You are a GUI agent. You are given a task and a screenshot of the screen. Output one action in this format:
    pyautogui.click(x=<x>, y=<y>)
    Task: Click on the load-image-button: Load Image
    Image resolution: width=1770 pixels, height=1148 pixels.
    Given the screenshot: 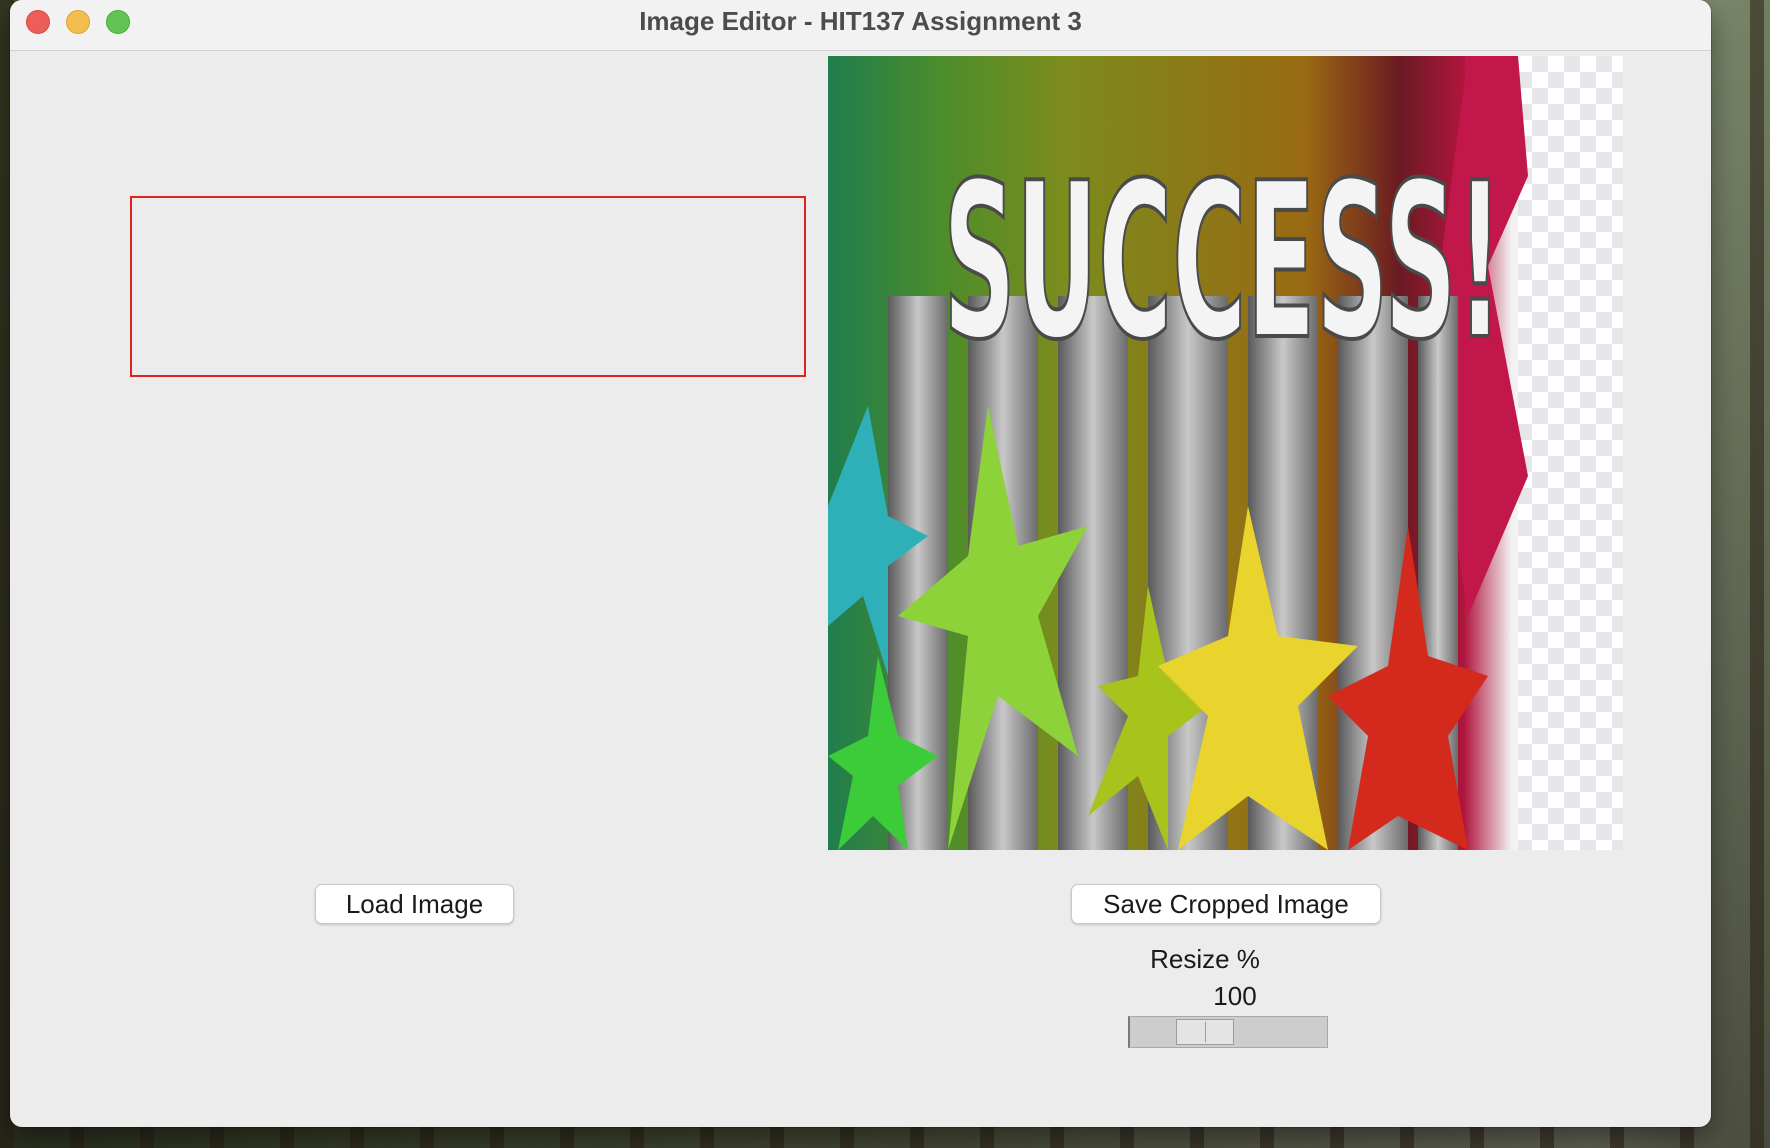 What is the action you would take?
    pyautogui.click(x=414, y=904)
    